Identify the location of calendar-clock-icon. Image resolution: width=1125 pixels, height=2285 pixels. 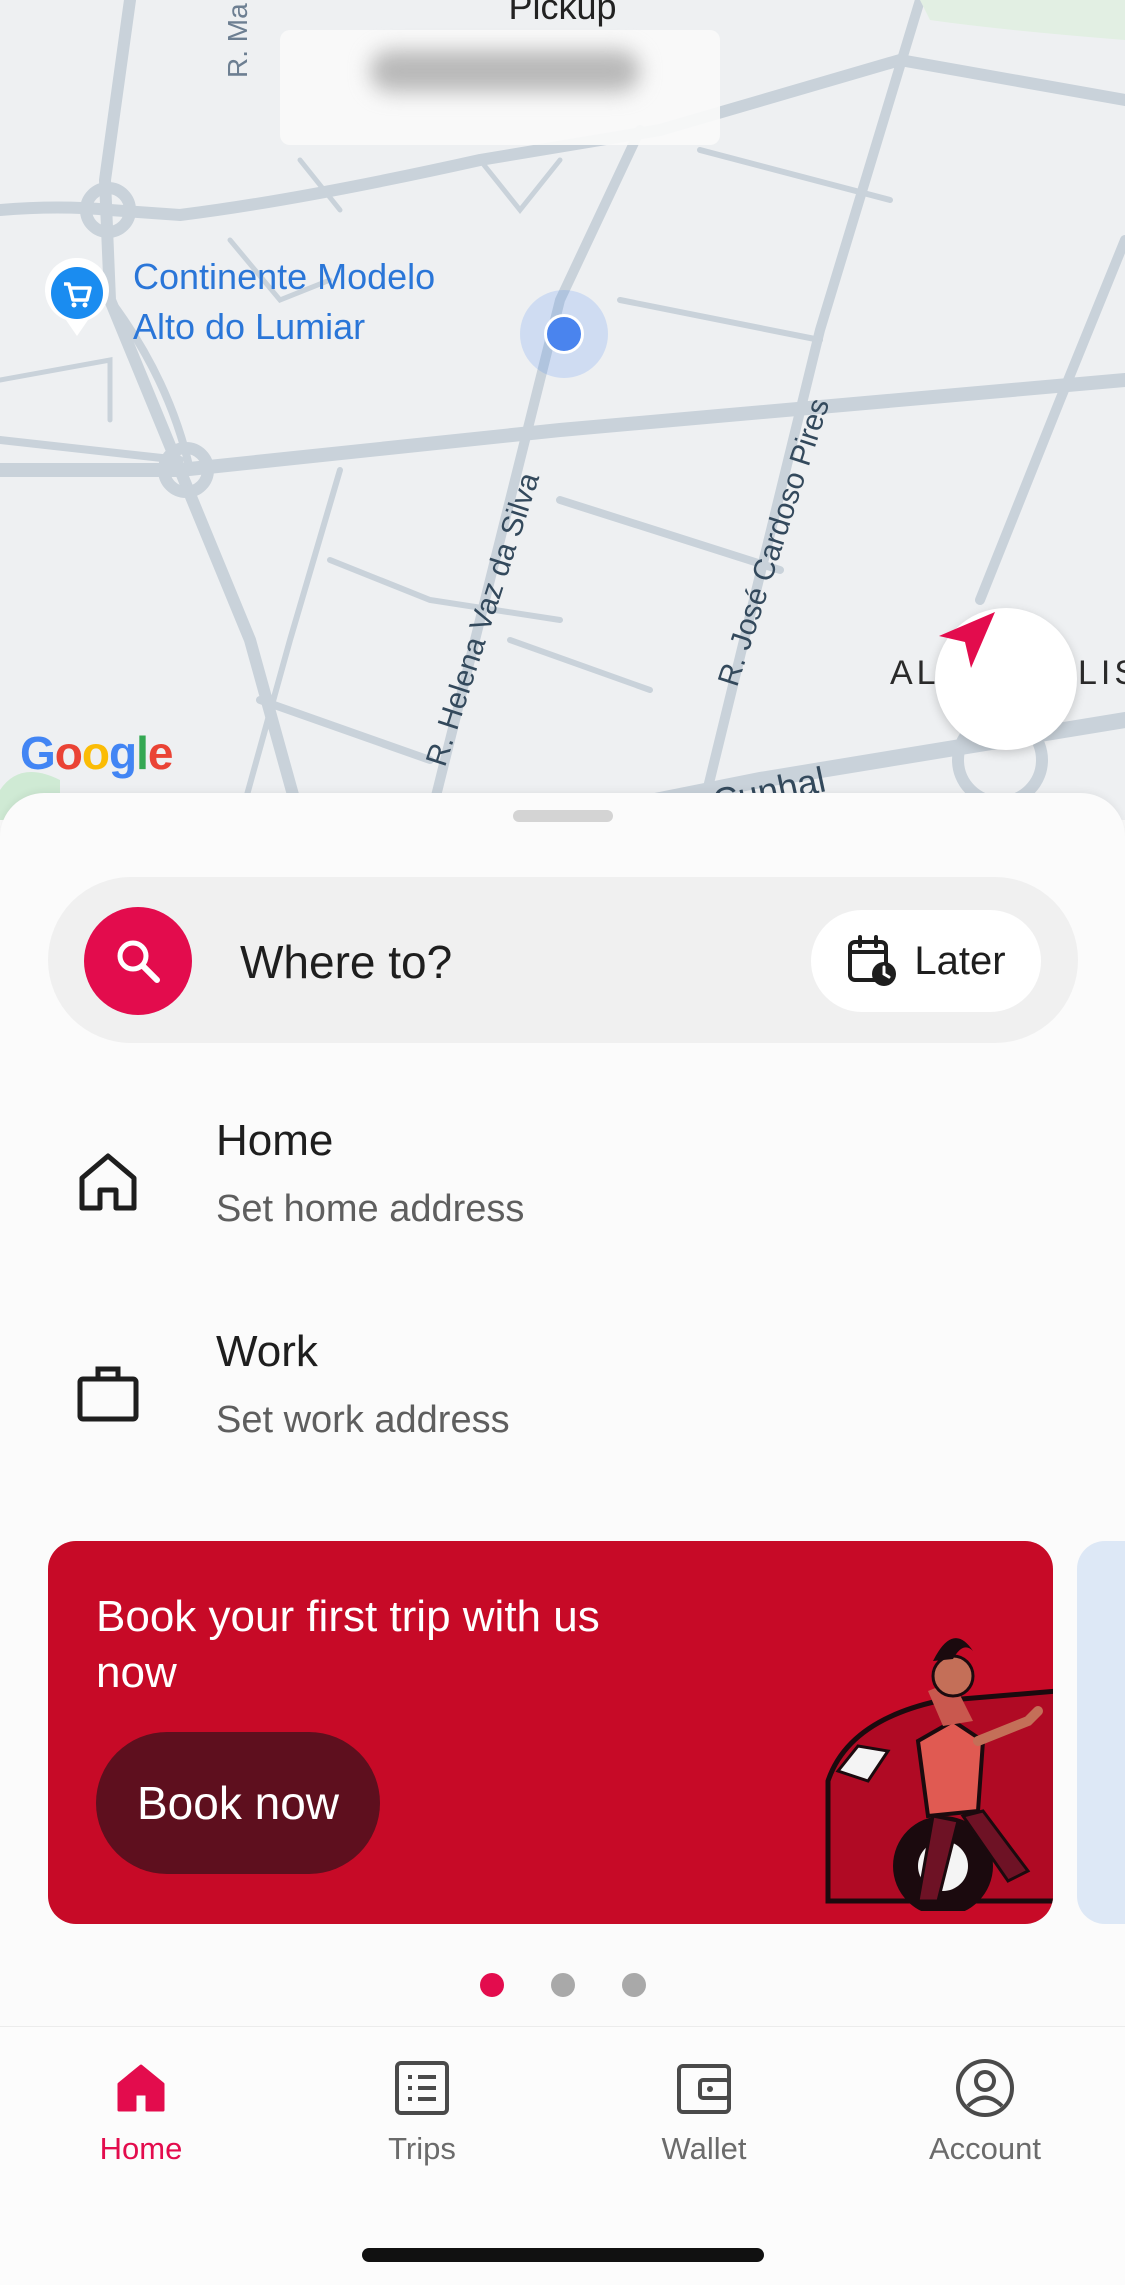
(872, 960).